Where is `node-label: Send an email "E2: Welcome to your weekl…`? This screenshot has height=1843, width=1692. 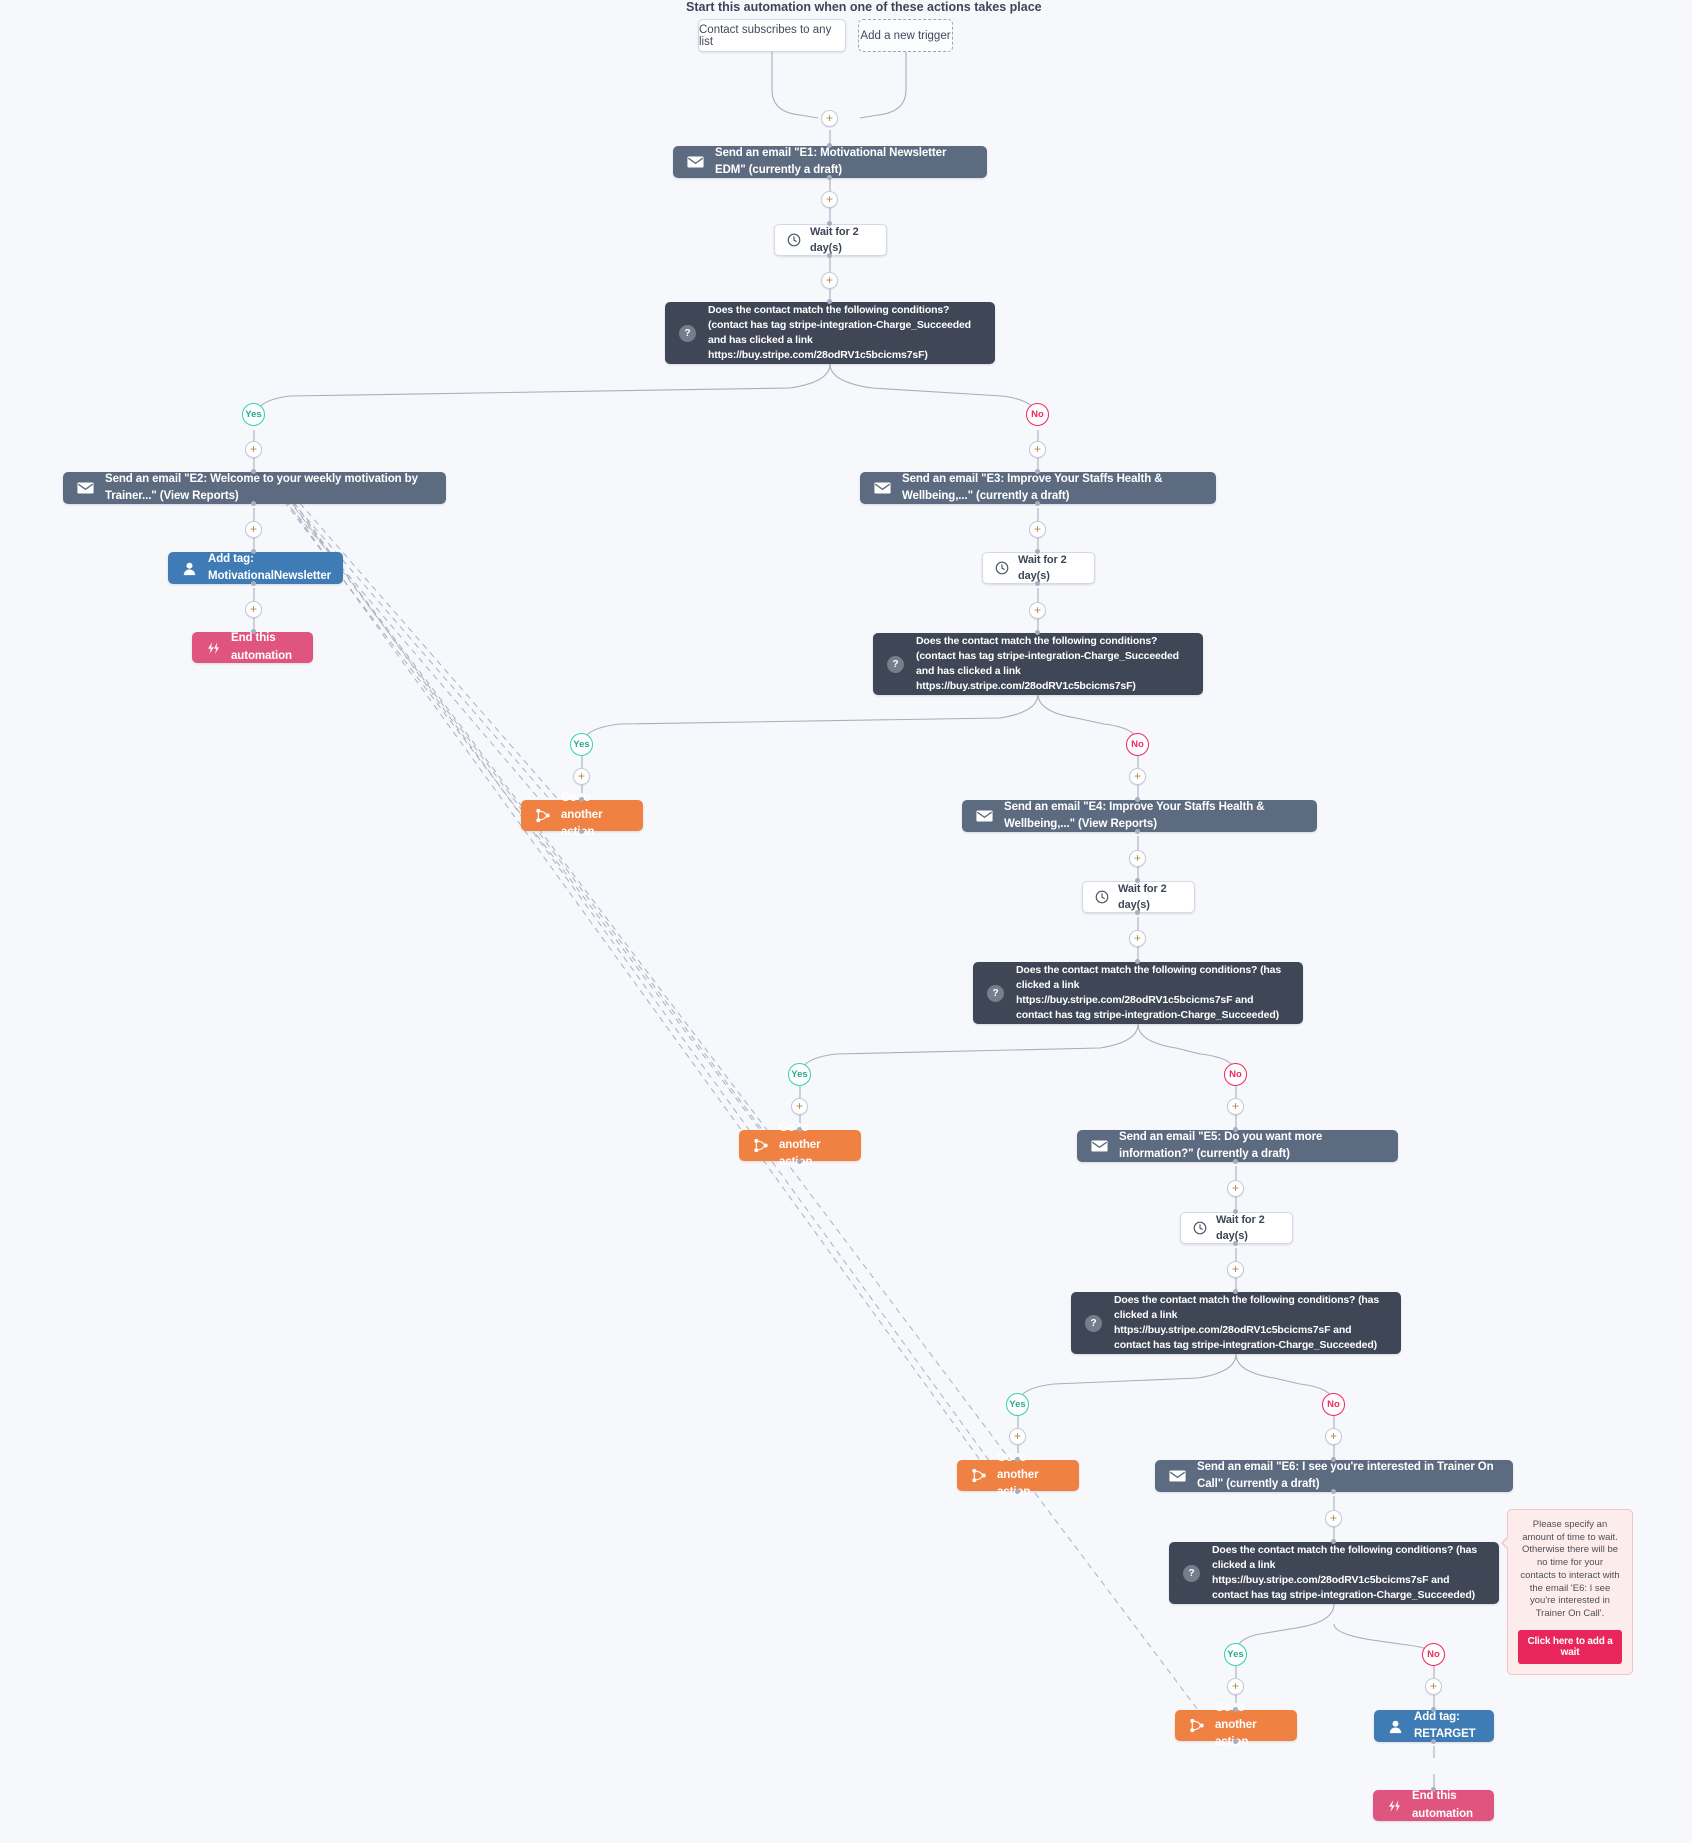
node-label: Send an email "E2: Welcome to your weekl… is located at coordinates (261, 487).